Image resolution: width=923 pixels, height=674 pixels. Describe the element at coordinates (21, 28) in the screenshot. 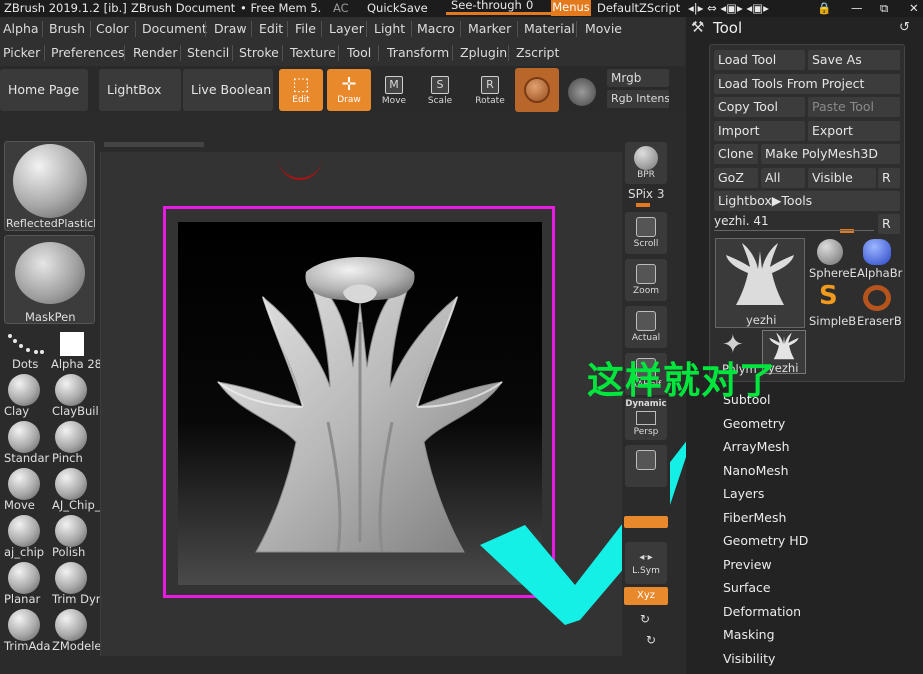

I see `menu-alpha: Alpha` at that location.